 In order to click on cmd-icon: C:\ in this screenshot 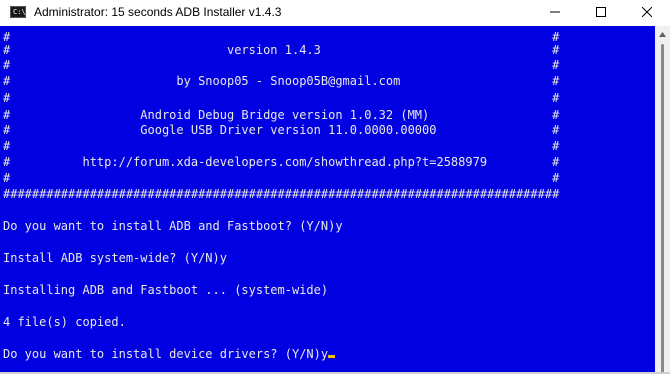, I will do `click(18, 12)`.